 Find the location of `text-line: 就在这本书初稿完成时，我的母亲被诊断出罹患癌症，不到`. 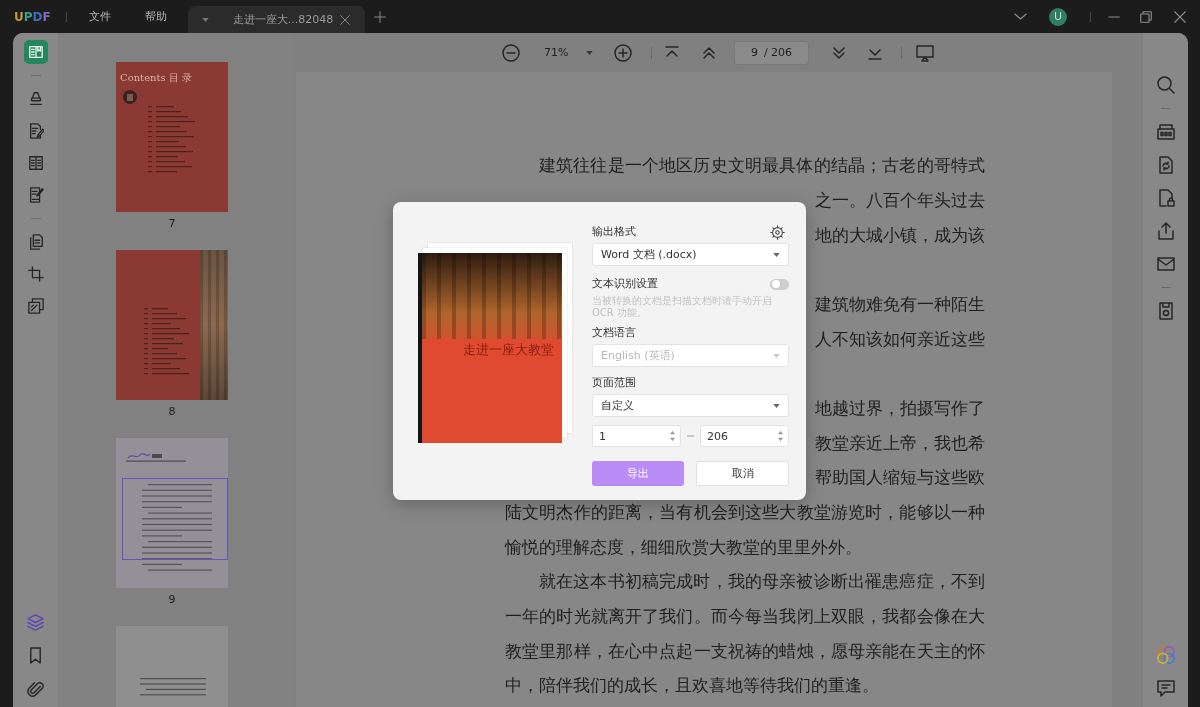

text-line: 就在这本书初稿完成时，我的母亲被诊断出罹患癌症，不到 is located at coordinates (762, 581).